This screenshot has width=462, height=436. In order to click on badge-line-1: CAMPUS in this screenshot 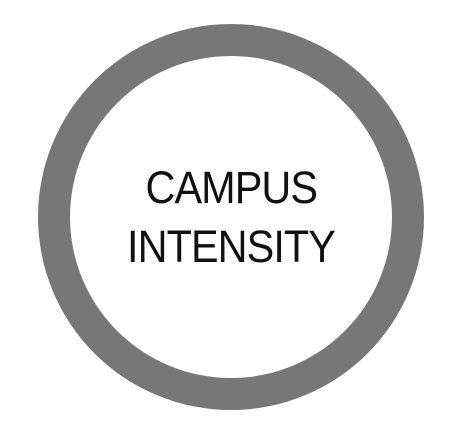, I will do `click(231, 187)`.